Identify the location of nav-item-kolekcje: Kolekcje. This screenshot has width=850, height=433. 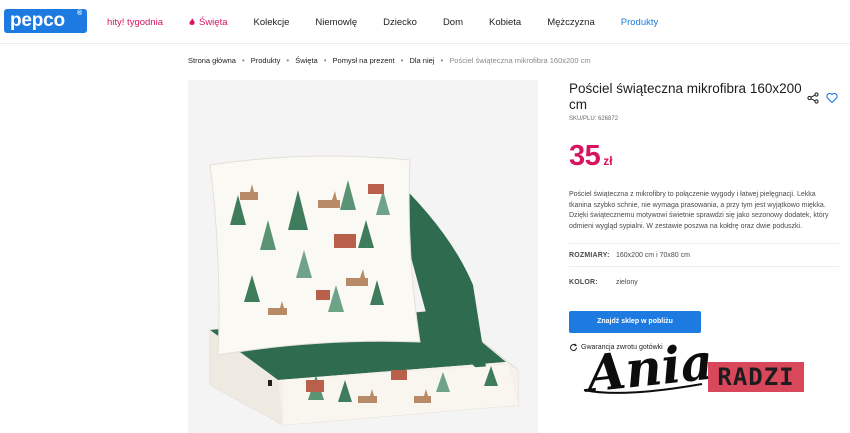
(272, 22).